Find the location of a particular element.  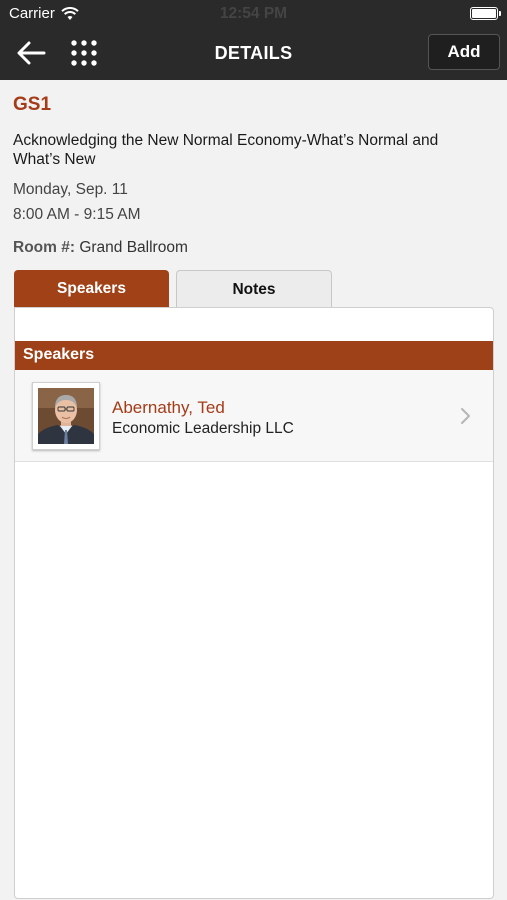

speaker-organization: Economic Leadership LLC is located at coordinates (203, 428).